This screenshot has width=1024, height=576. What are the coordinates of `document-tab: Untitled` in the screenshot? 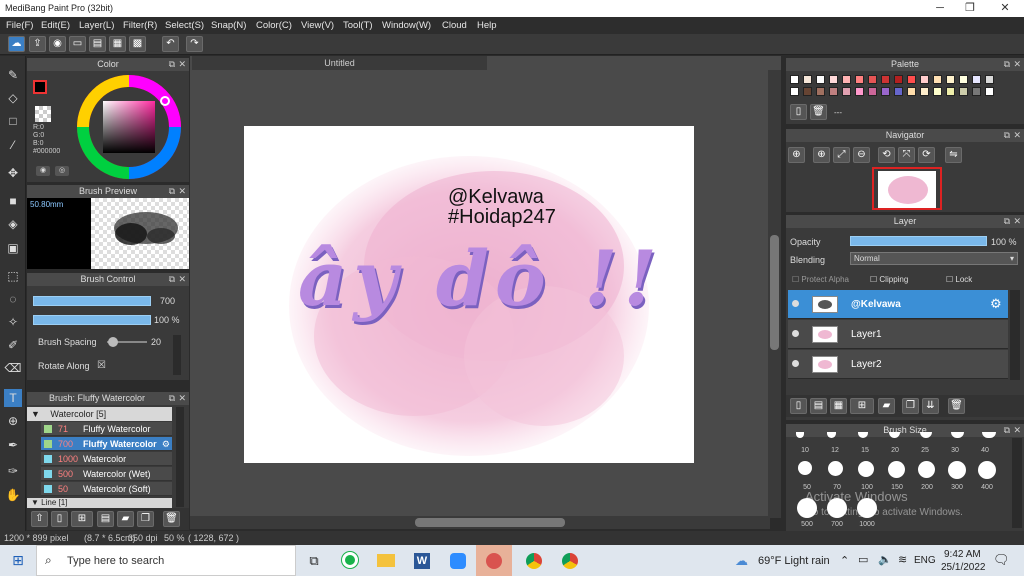 It's located at (339, 63).